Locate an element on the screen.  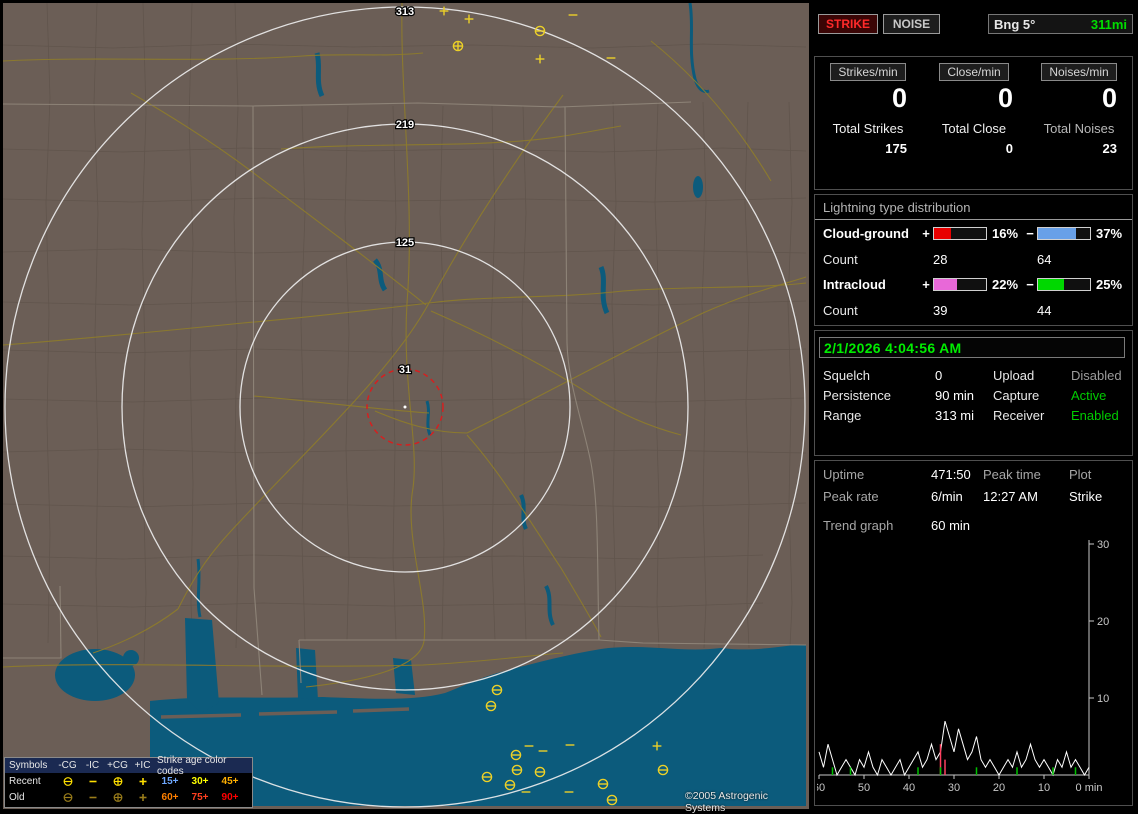
strike-indicator: STRIKE is located at coordinates (848, 24).